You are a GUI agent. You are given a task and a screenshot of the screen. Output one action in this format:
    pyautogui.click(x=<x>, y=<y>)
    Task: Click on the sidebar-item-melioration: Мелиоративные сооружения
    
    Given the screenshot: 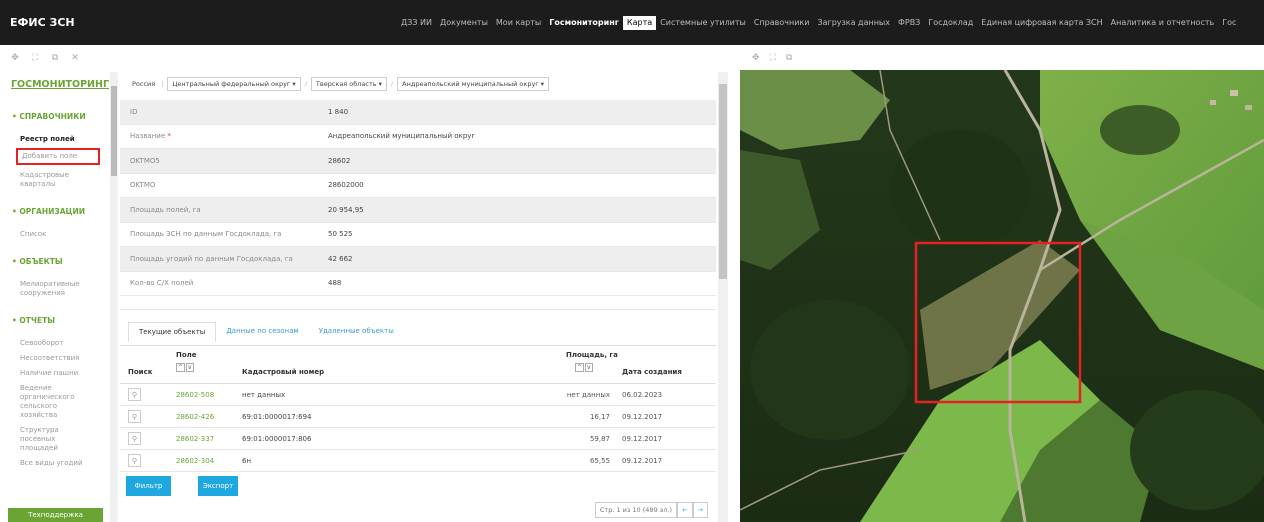 What is the action you would take?
    pyautogui.click(x=48, y=289)
    